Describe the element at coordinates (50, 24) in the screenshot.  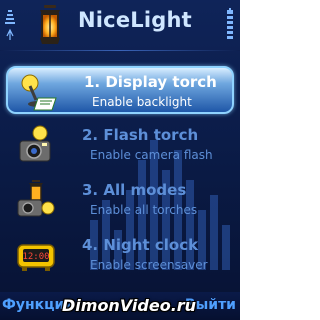
I see `lantern-icon` at that location.